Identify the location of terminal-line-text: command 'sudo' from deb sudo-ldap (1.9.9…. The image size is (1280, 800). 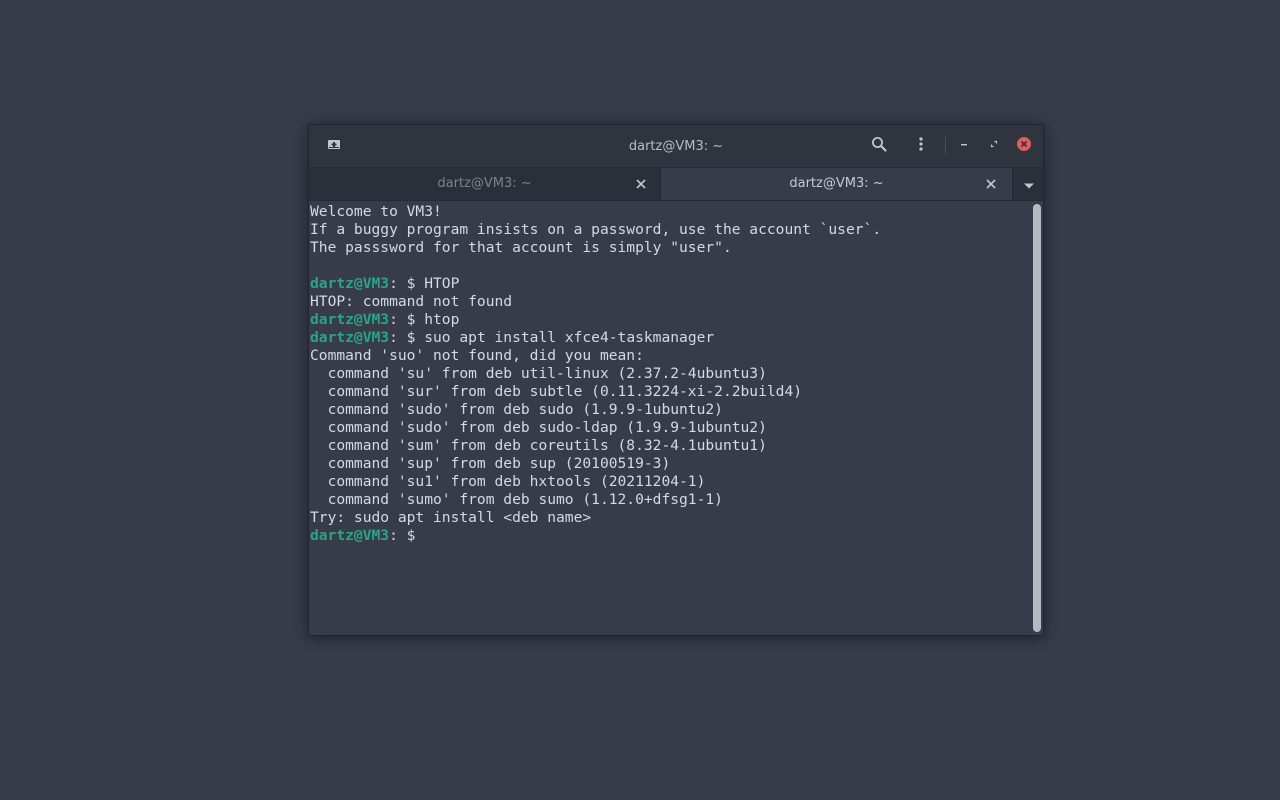
(538, 427).